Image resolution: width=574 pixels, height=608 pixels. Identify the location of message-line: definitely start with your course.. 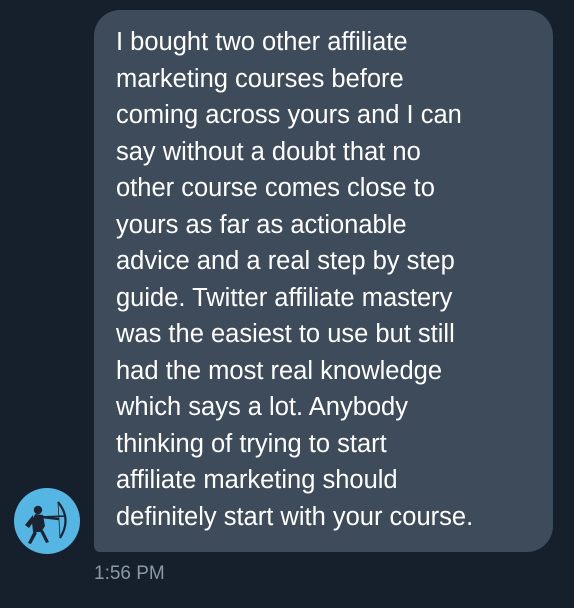
(295, 517).